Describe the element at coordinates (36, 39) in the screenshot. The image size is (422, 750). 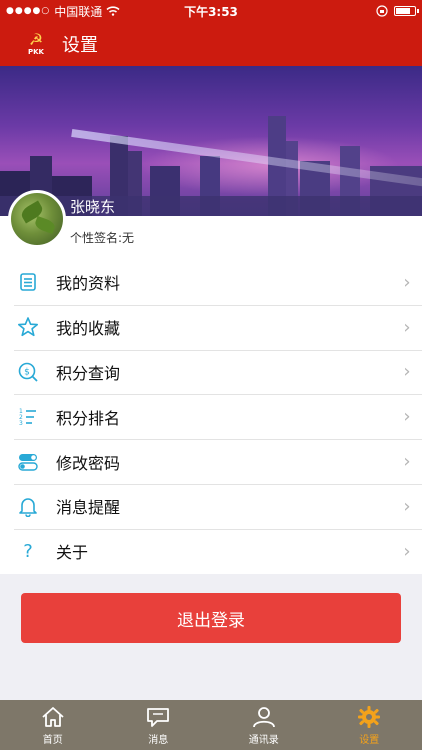
I see `hammer-sickle-icon: ☭` at that location.